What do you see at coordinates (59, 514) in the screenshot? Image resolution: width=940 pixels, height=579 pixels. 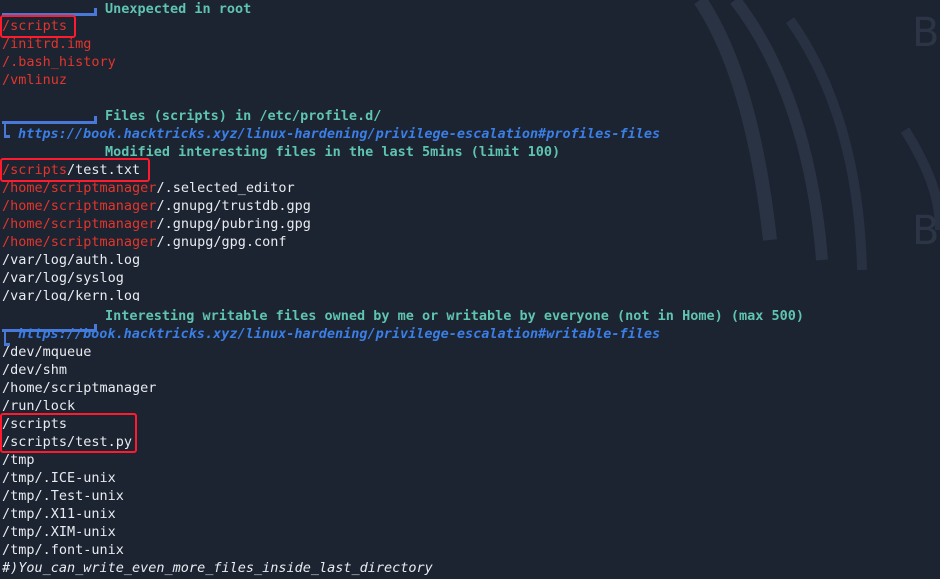 I see `writable-item: /tmp/.X11-unix` at bounding box center [59, 514].